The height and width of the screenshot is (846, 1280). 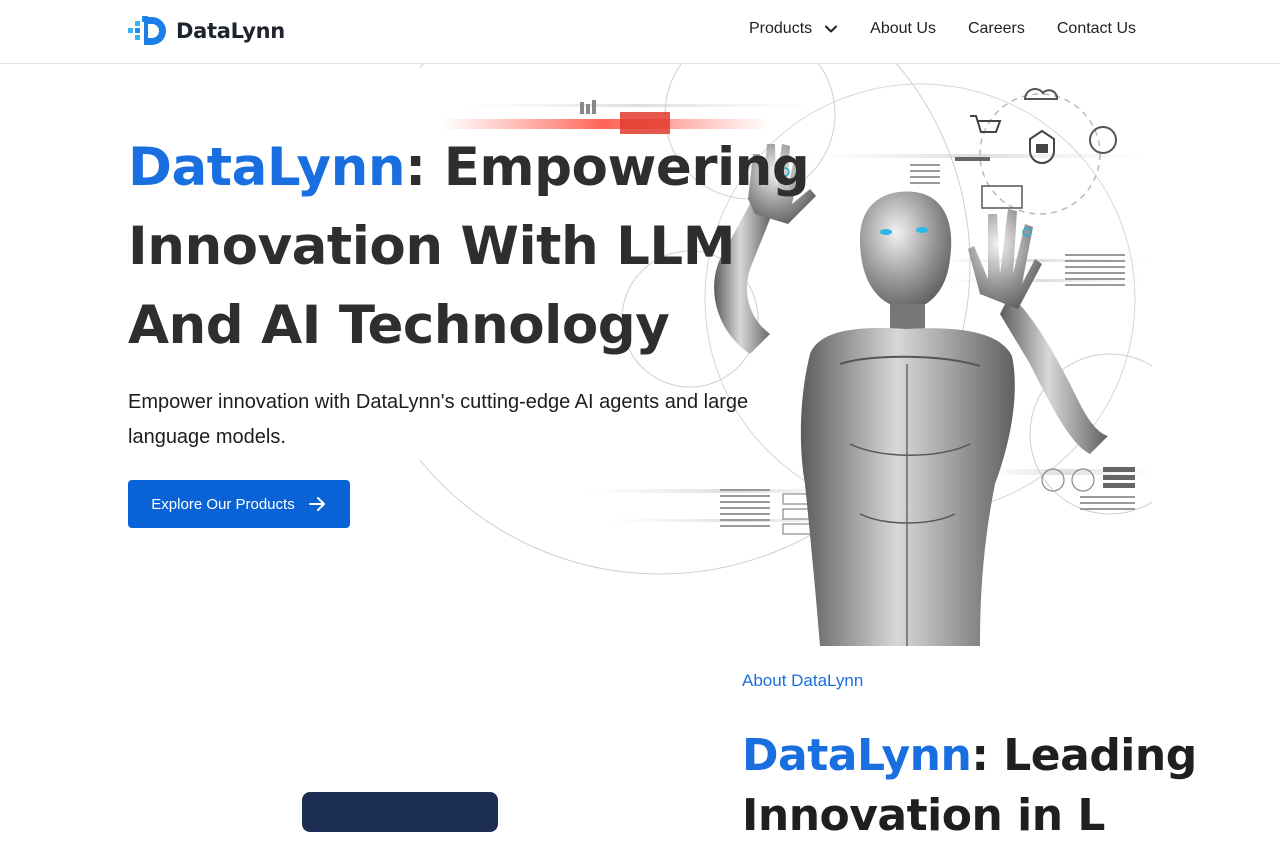 I want to click on arrow-right-icon, so click(x=316, y=504).